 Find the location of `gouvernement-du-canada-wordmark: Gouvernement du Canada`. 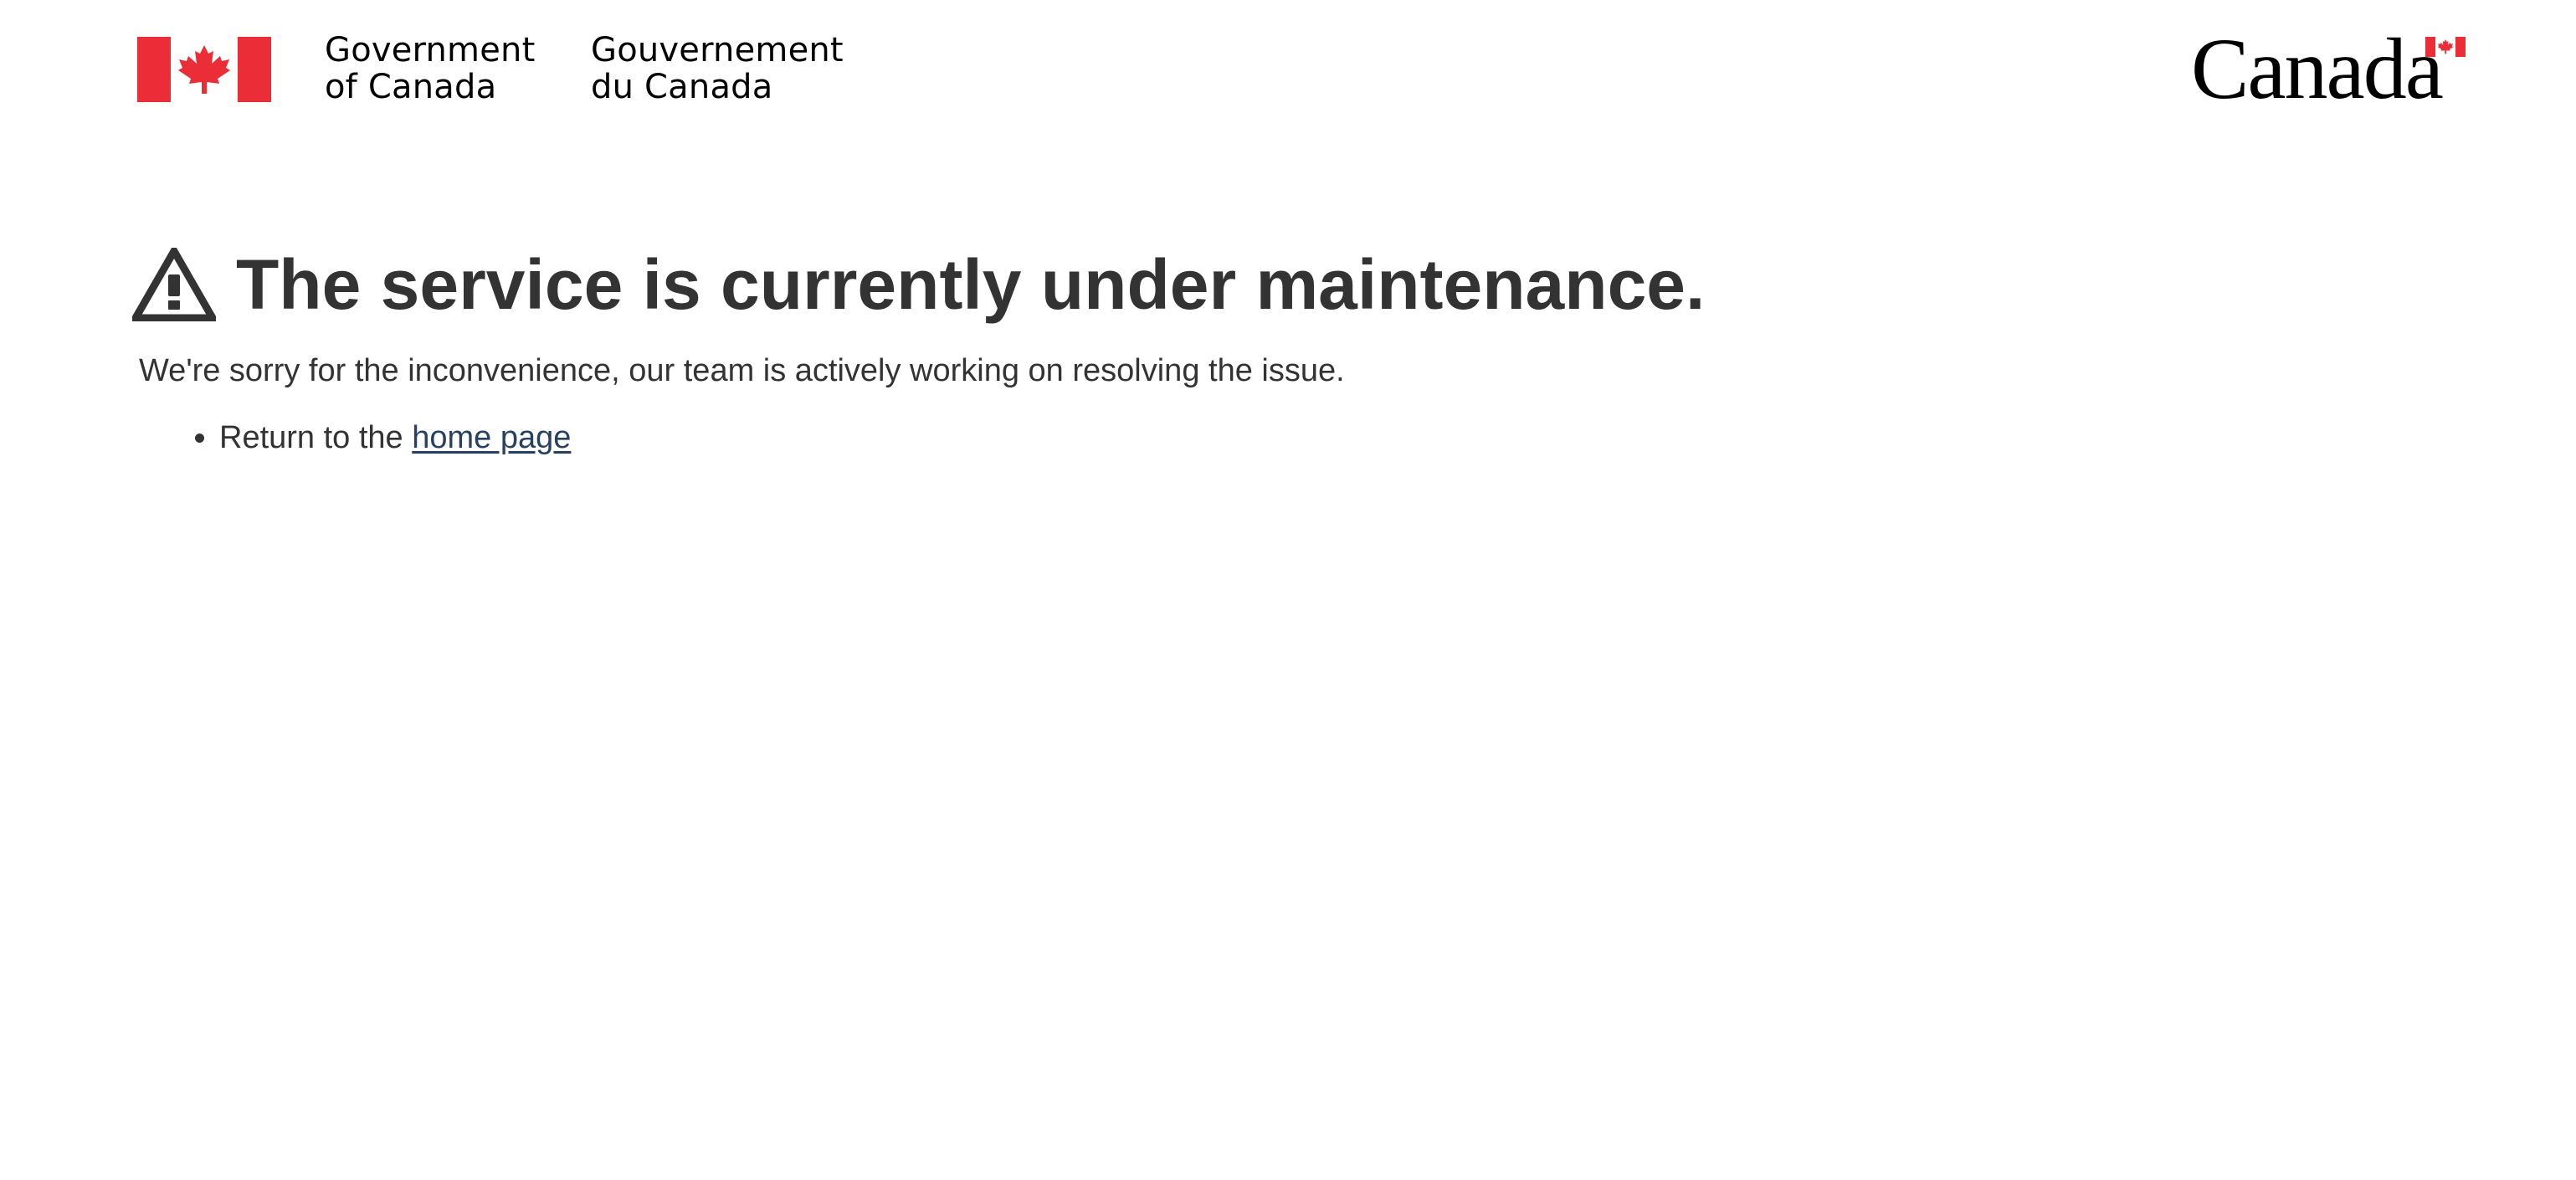

gouvernement-du-canada-wordmark: Gouvernement du Canada is located at coordinates (717, 68).